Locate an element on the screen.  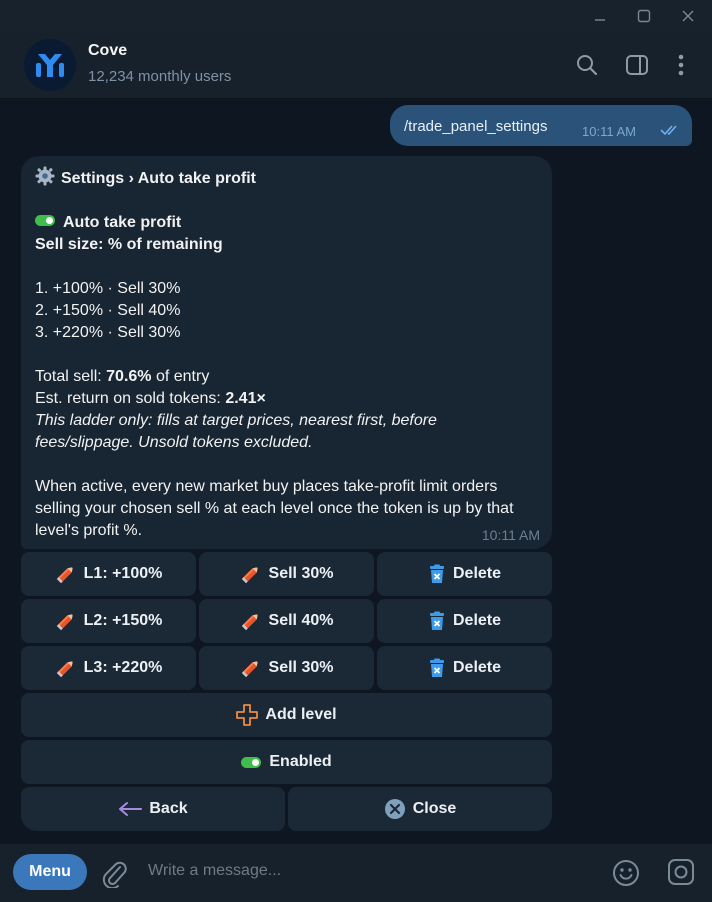
maximize-button is located at coordinates (644, 16).